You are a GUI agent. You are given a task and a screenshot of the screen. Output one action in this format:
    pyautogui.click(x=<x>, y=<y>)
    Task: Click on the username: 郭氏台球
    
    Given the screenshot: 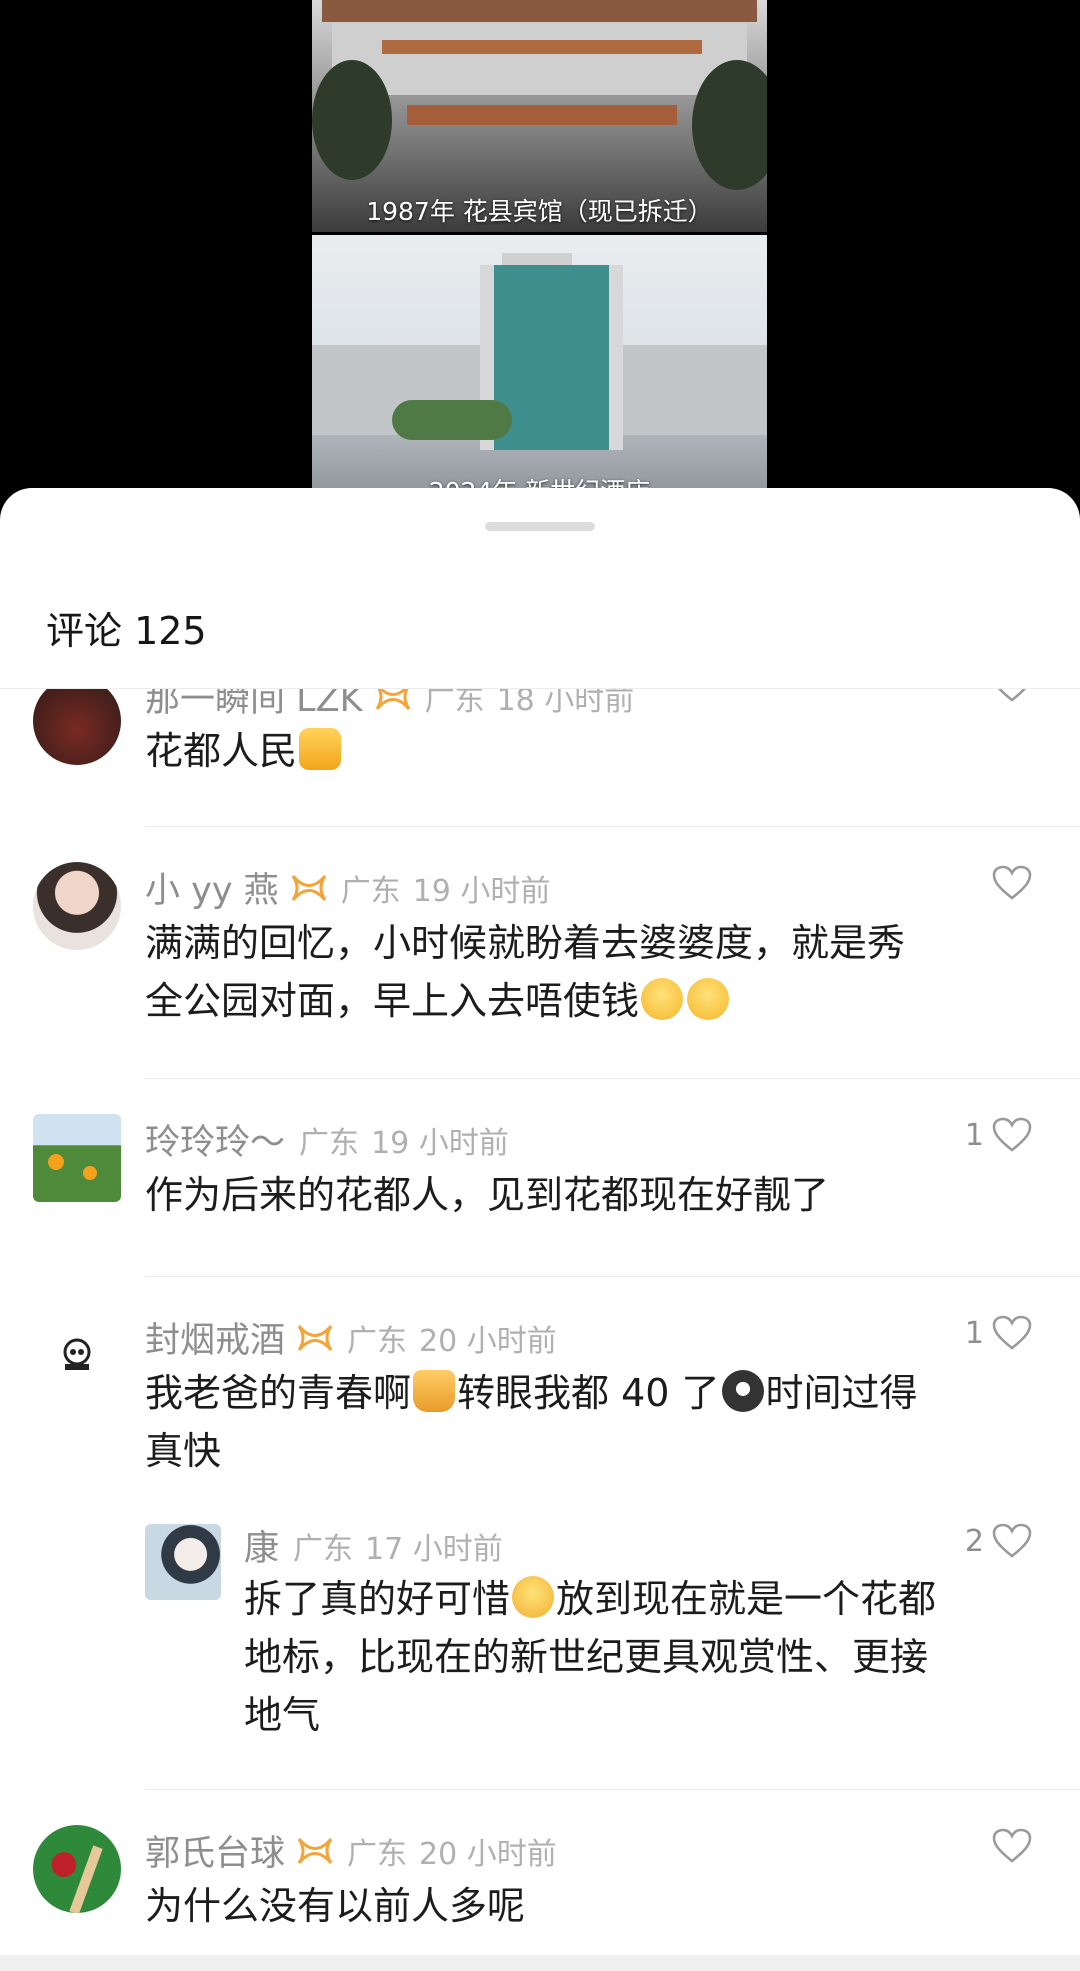 What is the action you would take?
    pyautogui.click(x=215, y=1850)
    